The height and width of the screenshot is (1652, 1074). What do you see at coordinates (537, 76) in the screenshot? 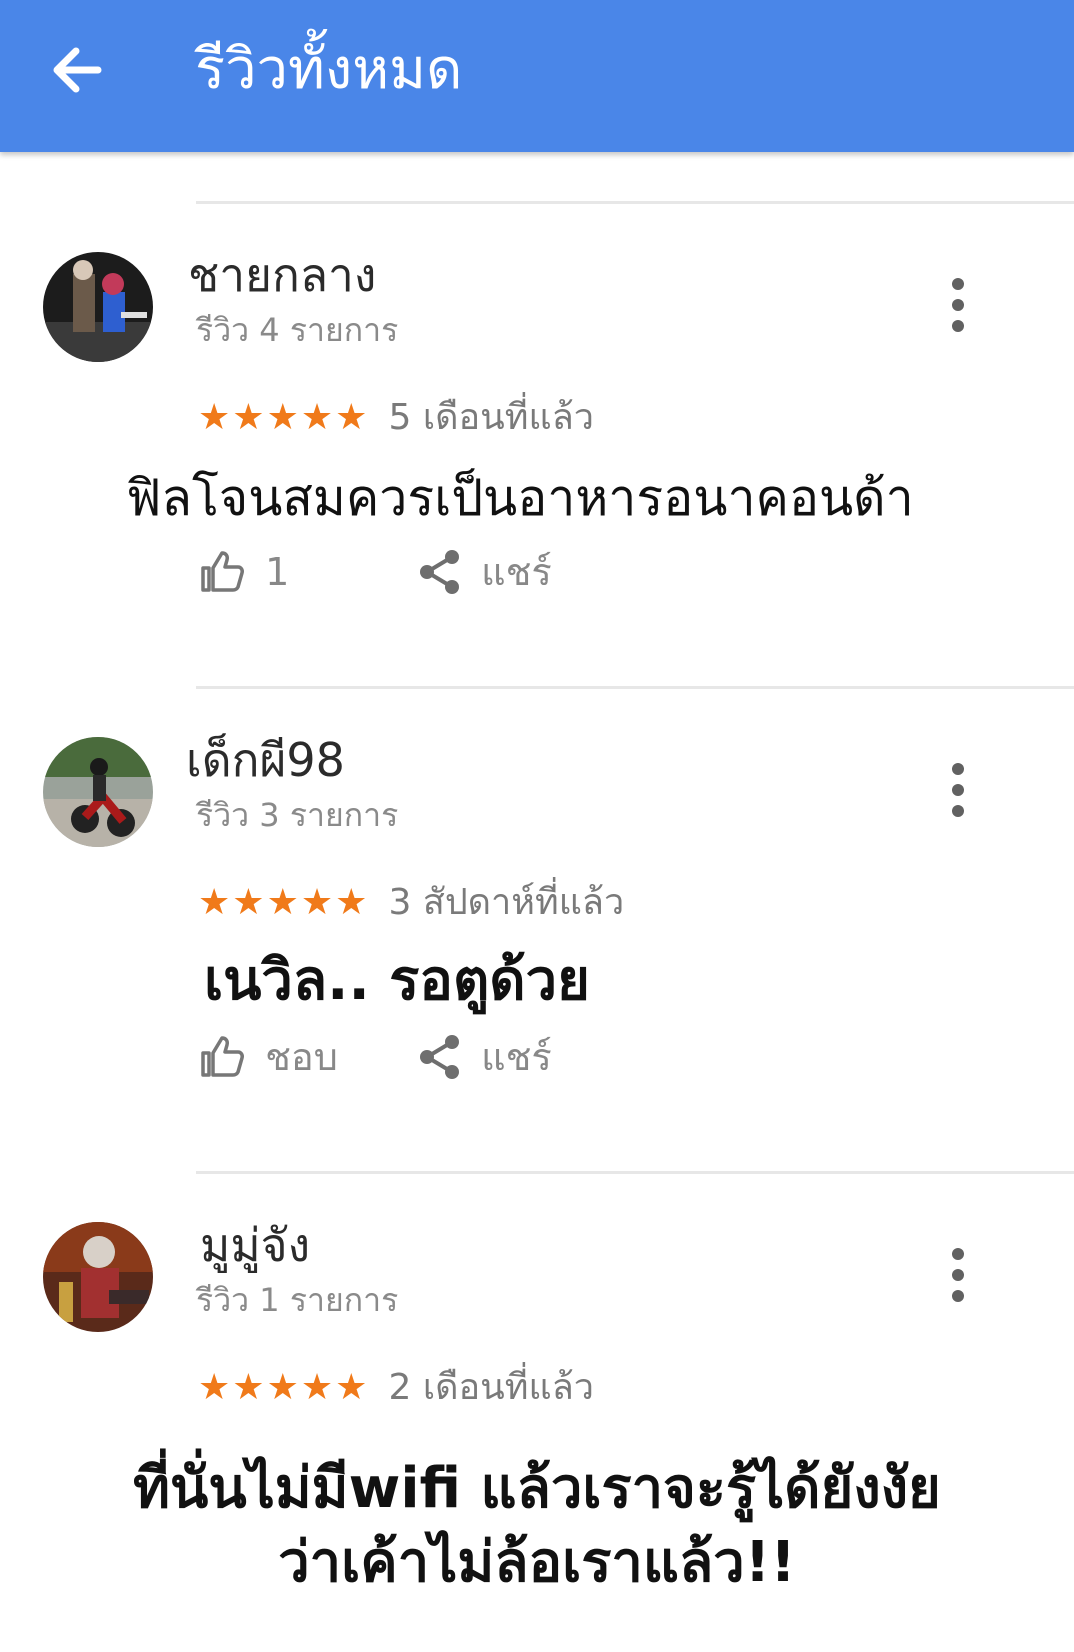
I see `app-bar: รีวิวทั้งหมด` at bounding box center [537, 76].